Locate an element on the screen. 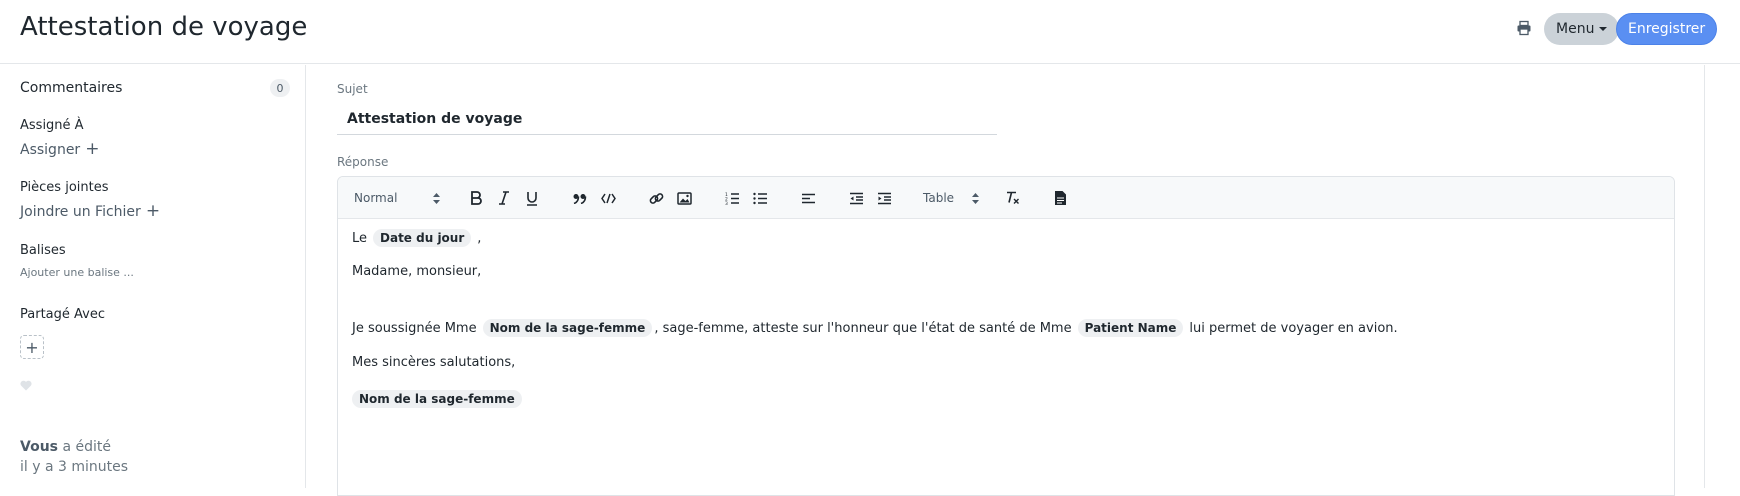  outdent-icon is located at coordinates (856, 198).